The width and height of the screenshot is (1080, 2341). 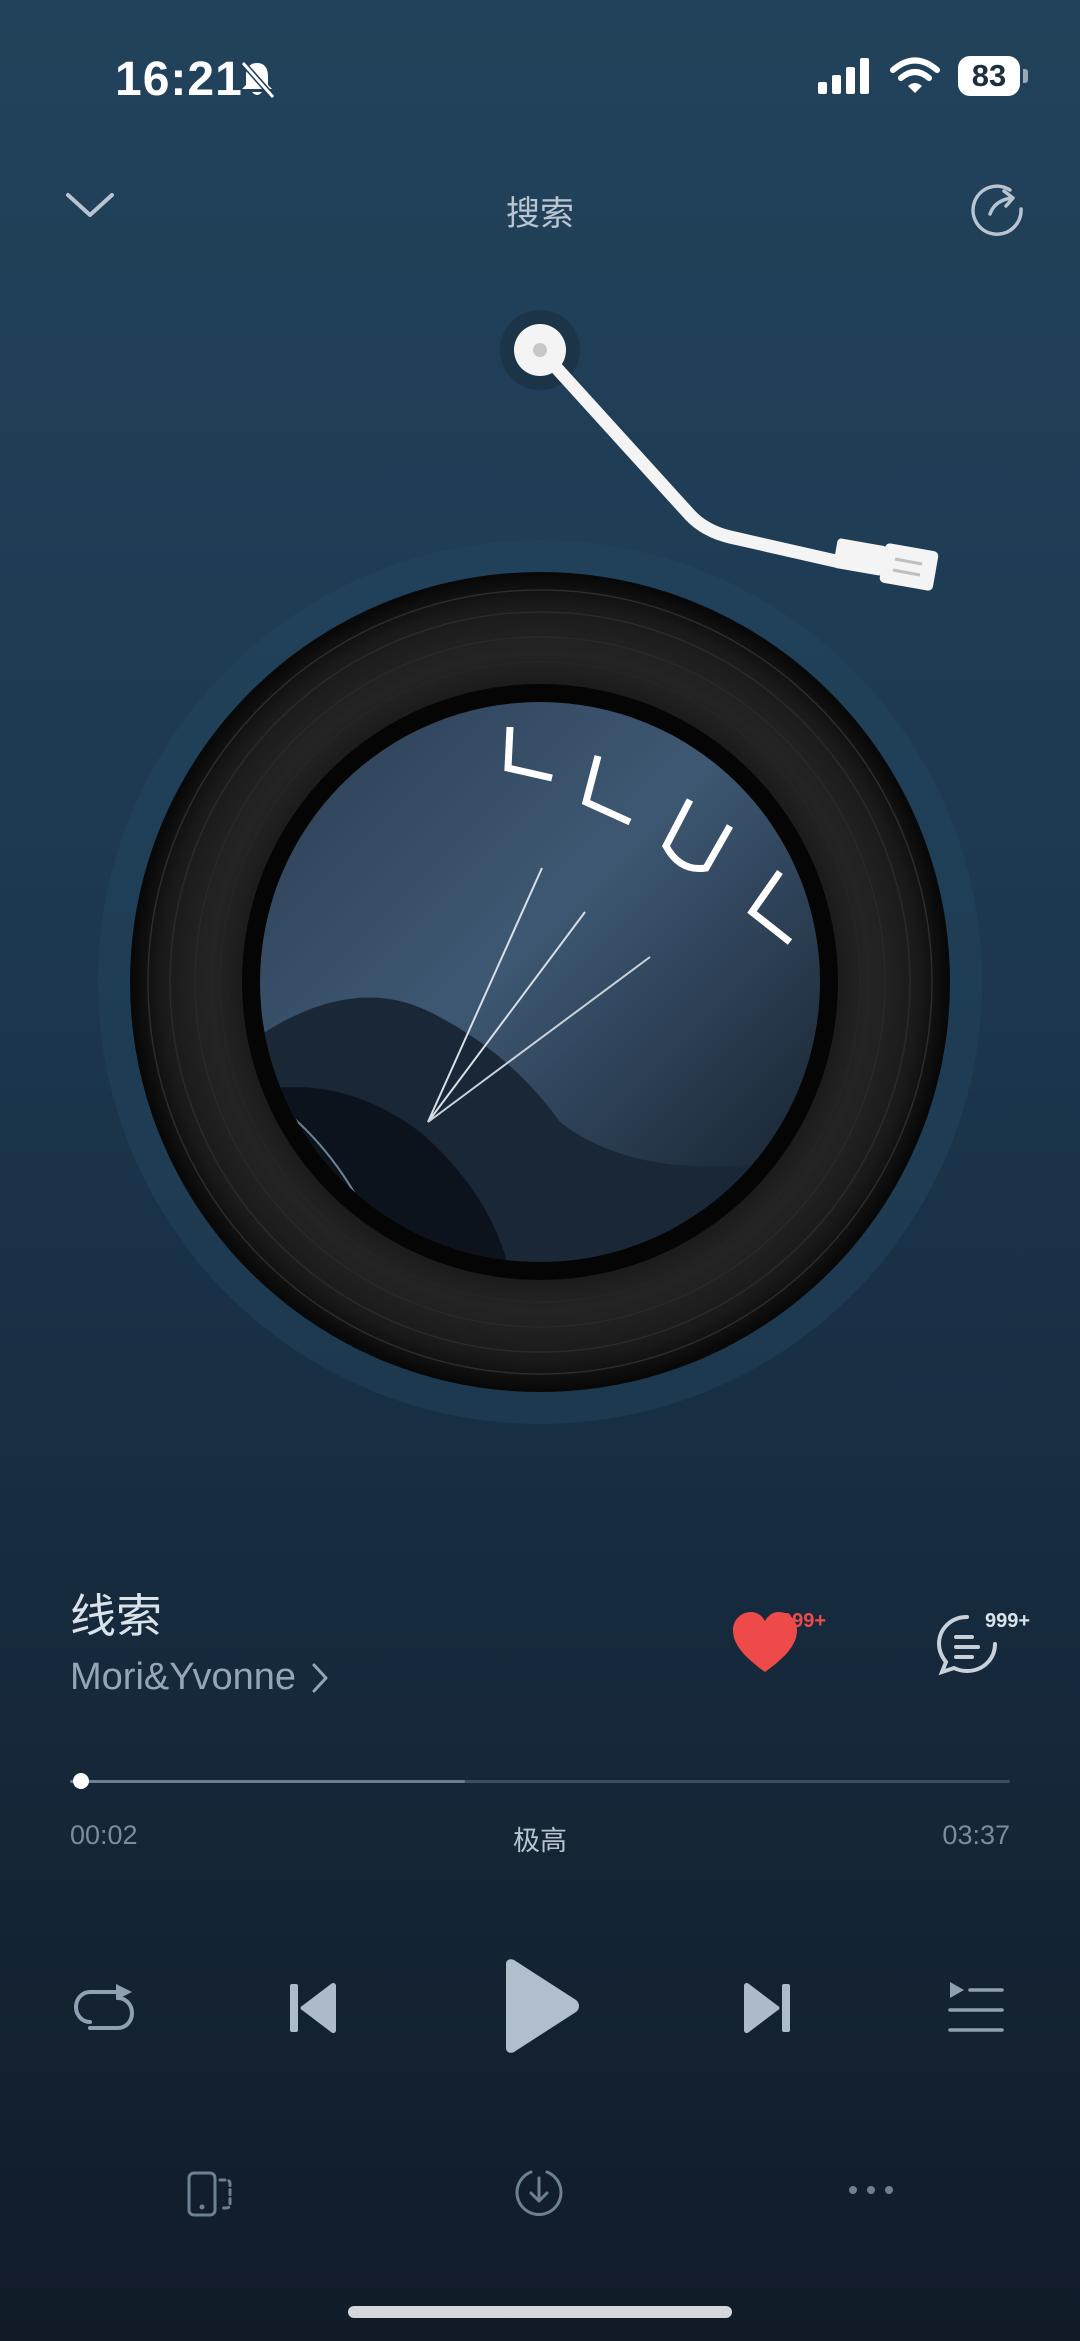 I want to click on page-title: 搜索, so click(x=540, y=214).